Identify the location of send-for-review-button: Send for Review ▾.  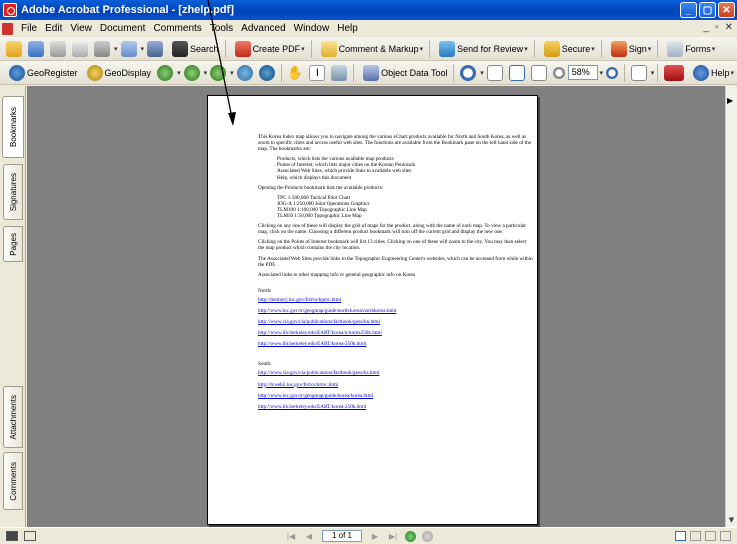
(482, 48).